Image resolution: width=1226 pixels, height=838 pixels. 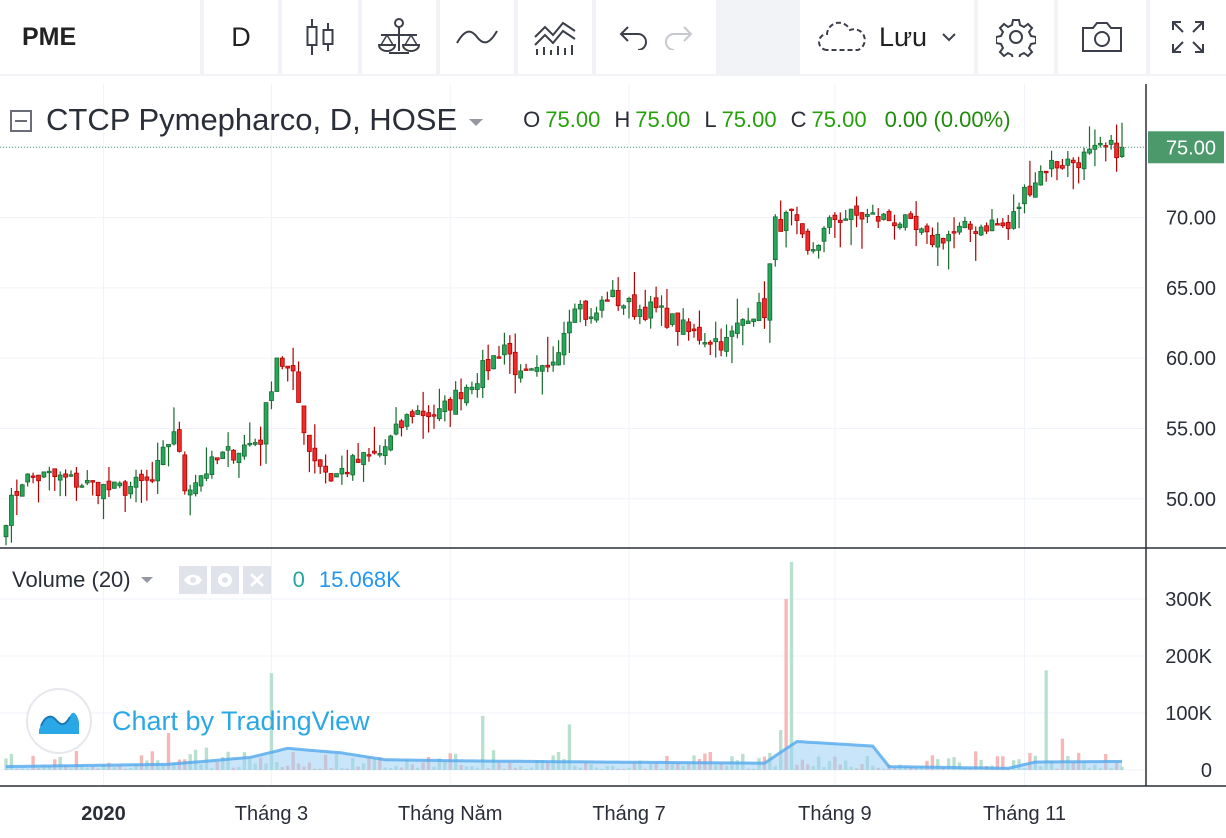 I want to click on high-key: H, so click(x=622, y=119).